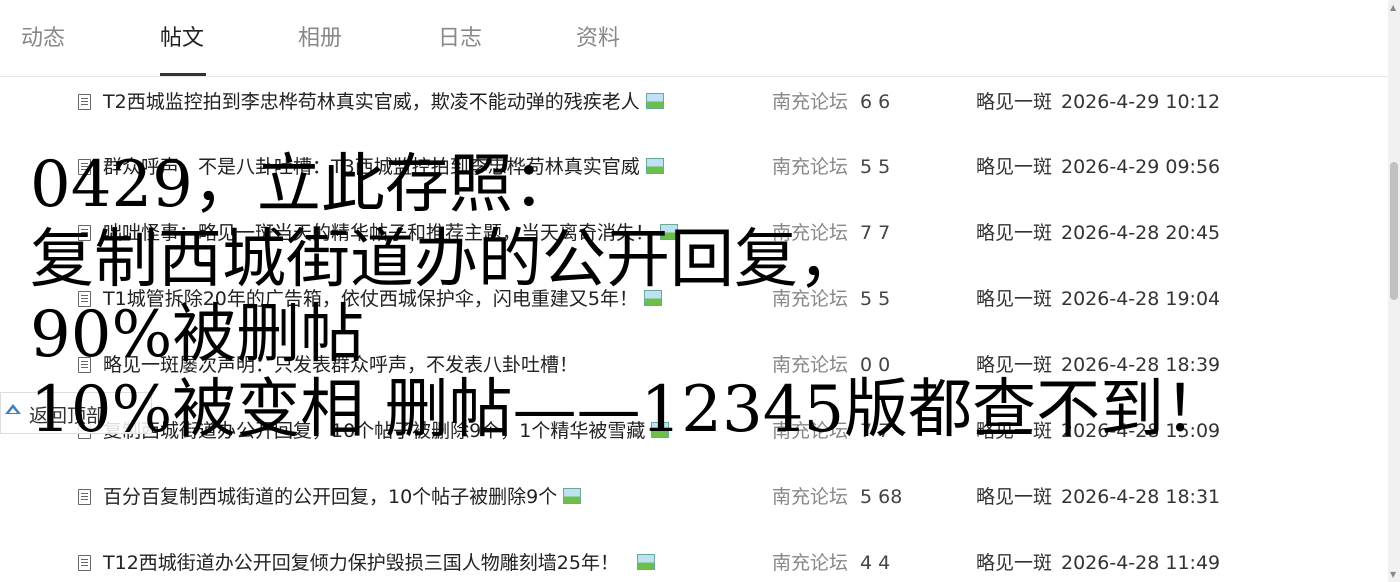 This screenshot has width=1400, height=582. What do you see at coordinates (13, 409) in the screenshot?
I see `arrow-up-icon` at bounding box center [13, 409].